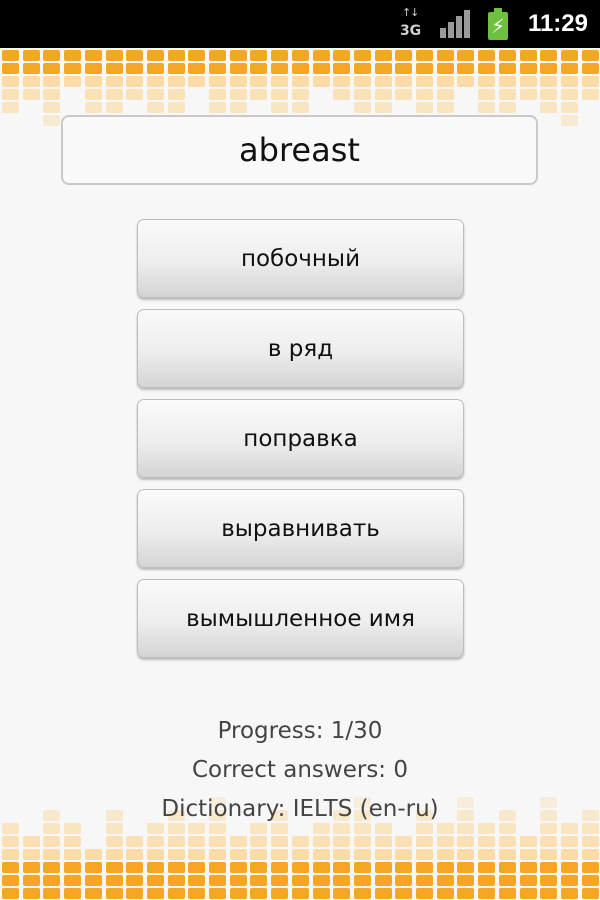 The height and width of the screenshot is (900, 600). Describe the element at coordinates (300, 348) in the screenshot. I see `answer-button-2: в ряд` at that location.